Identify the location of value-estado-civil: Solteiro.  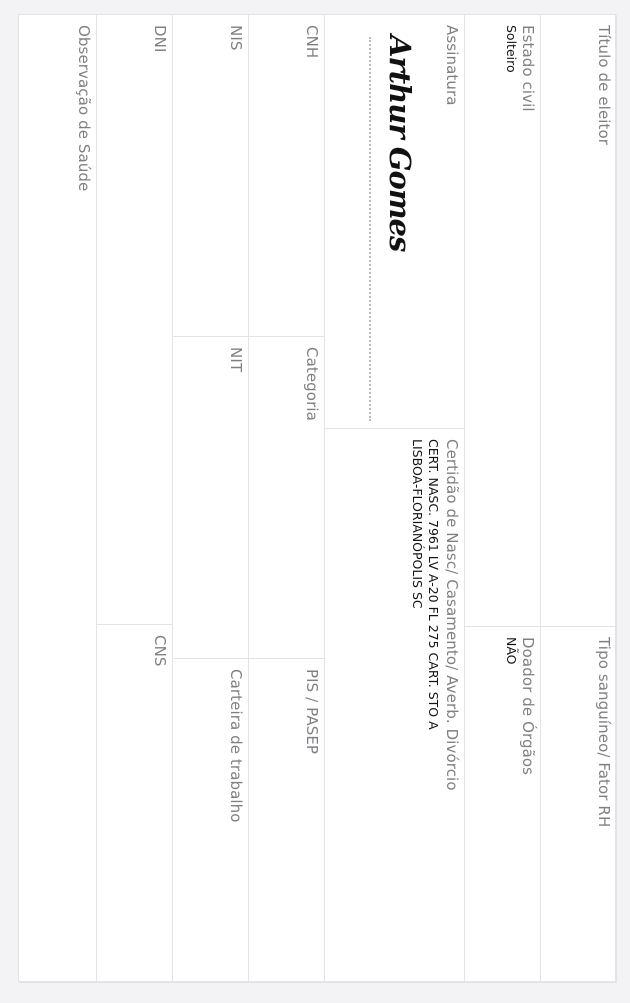
(511, 49).